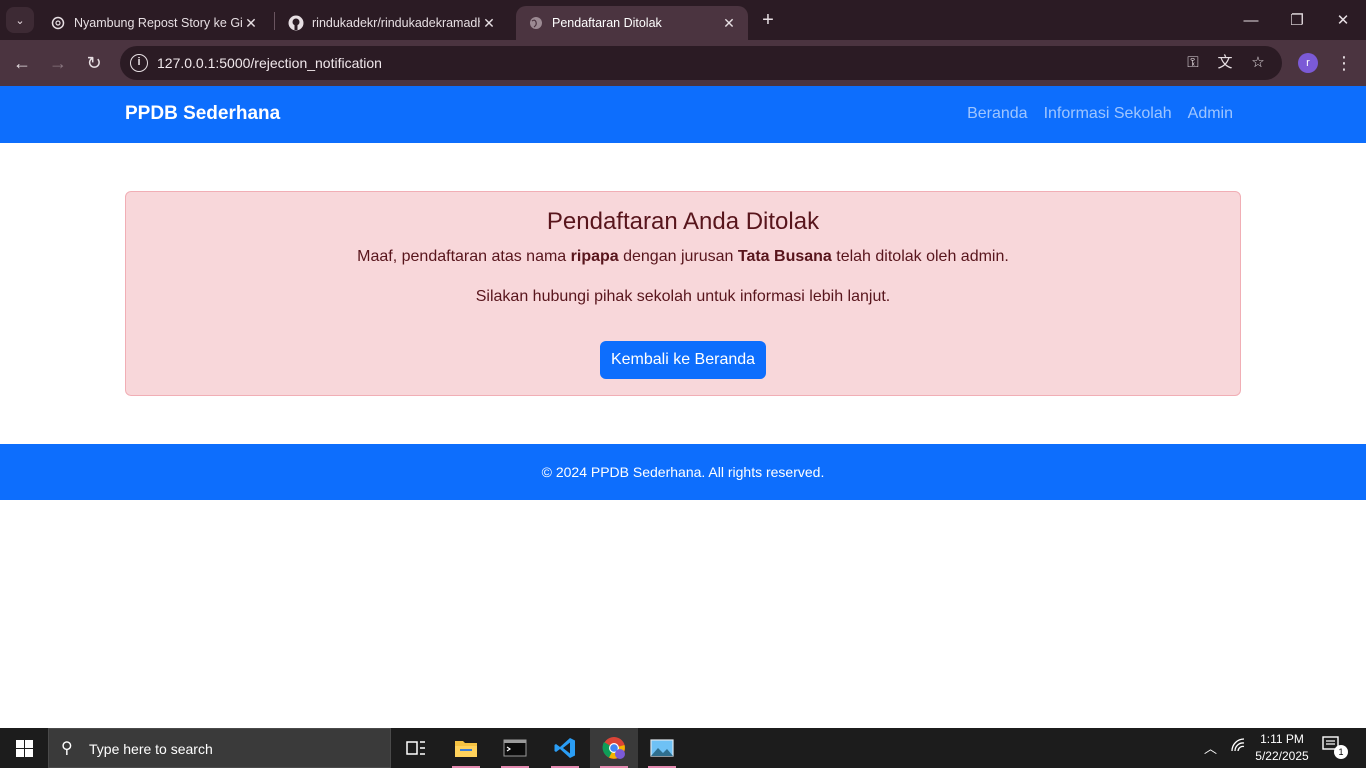 The image size is (1366, 768). I want to click on tab-title: Pendaftaran Ditolak, so click(607, 23).